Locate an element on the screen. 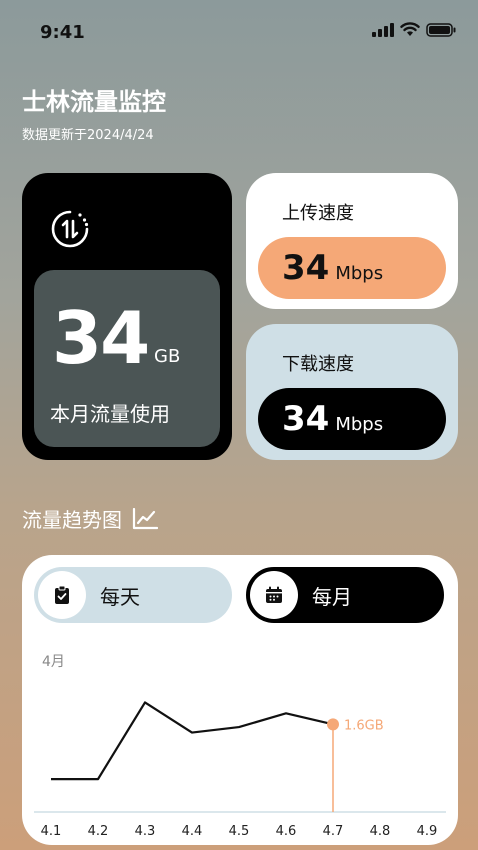 The width and height of the screenshot is (478, 850). page-title: 士林流量监控 is located at coordinates (94, 102).